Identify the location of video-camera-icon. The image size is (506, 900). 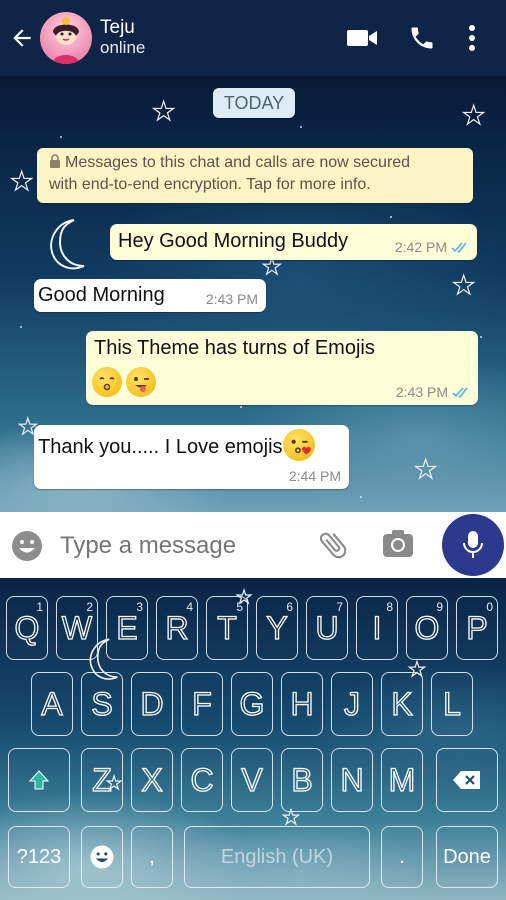
(362, 38).